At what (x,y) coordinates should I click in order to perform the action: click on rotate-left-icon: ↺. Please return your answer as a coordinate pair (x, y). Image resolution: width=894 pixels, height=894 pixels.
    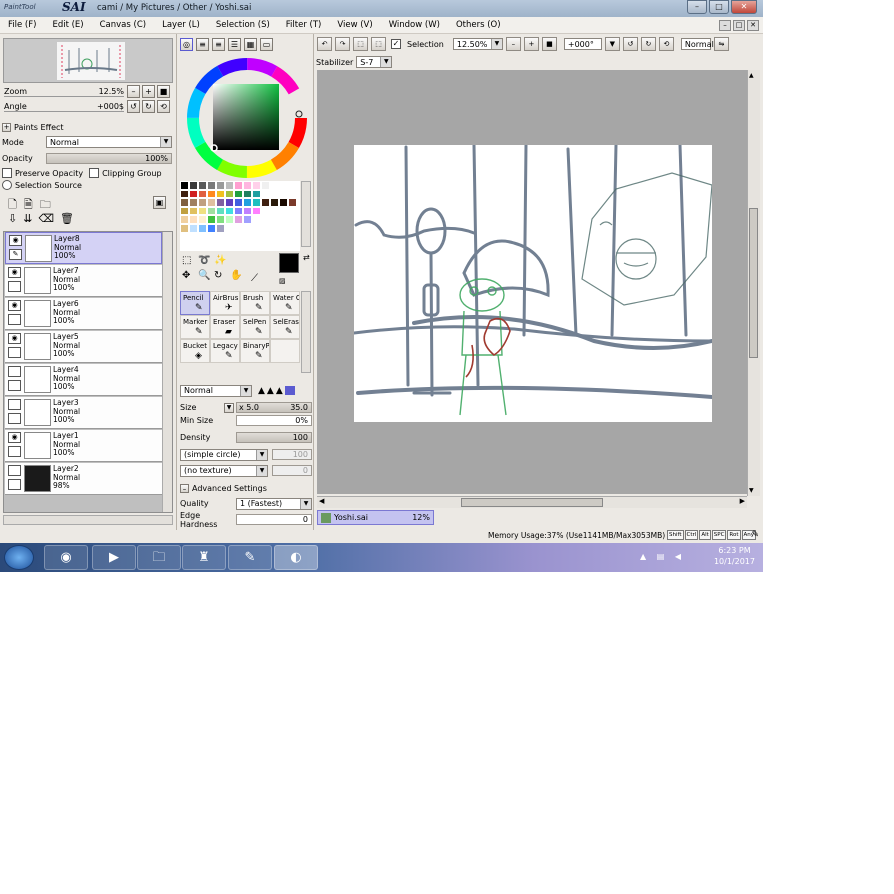
    Looking at the image, I should click on (630, 44).